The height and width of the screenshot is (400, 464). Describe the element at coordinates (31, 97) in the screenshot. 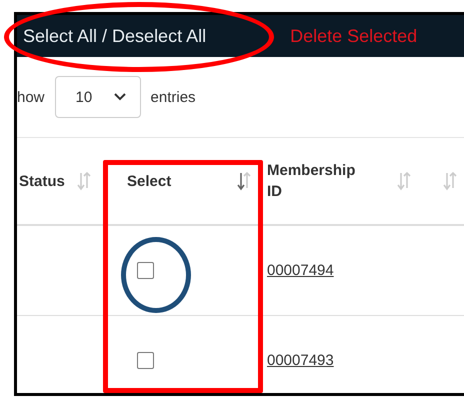

I see `show-label: how` at that location.